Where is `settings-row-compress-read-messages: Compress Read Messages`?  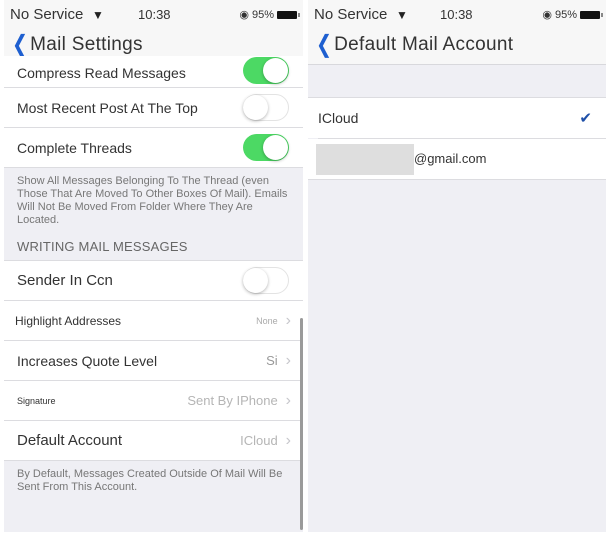 settings-row-compress-read-messages: Compress Read Messages is located at coordinates (153, 72).